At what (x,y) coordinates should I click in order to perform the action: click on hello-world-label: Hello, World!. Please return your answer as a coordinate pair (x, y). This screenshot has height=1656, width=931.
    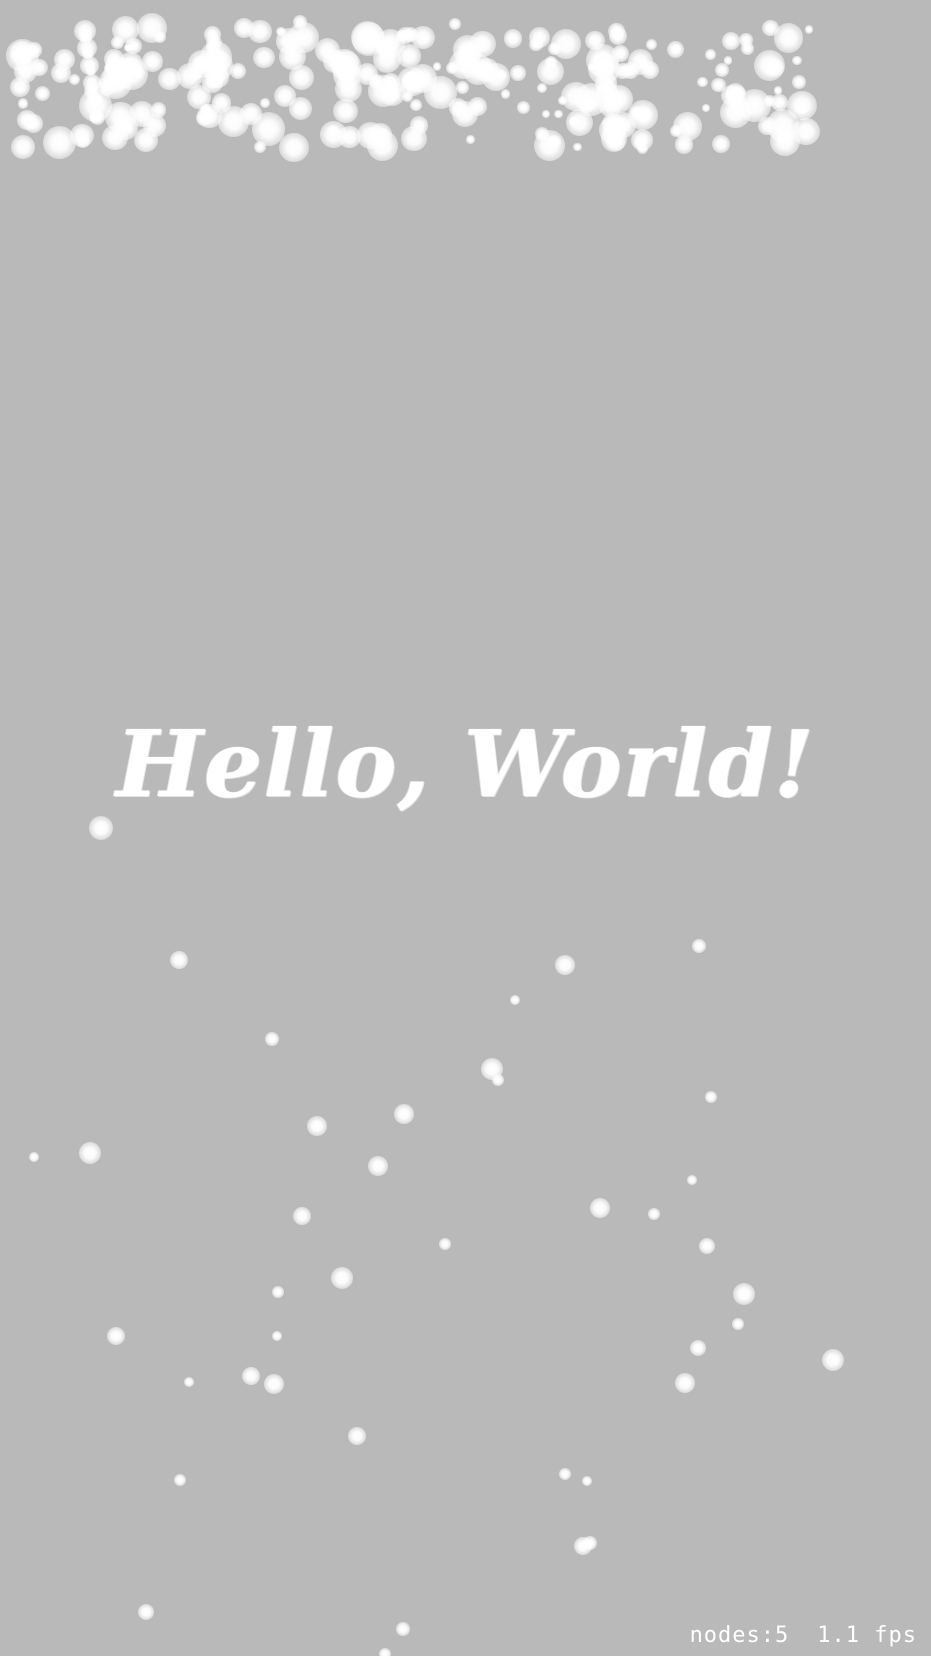
    Looking at the image, I should click on (465, 764).